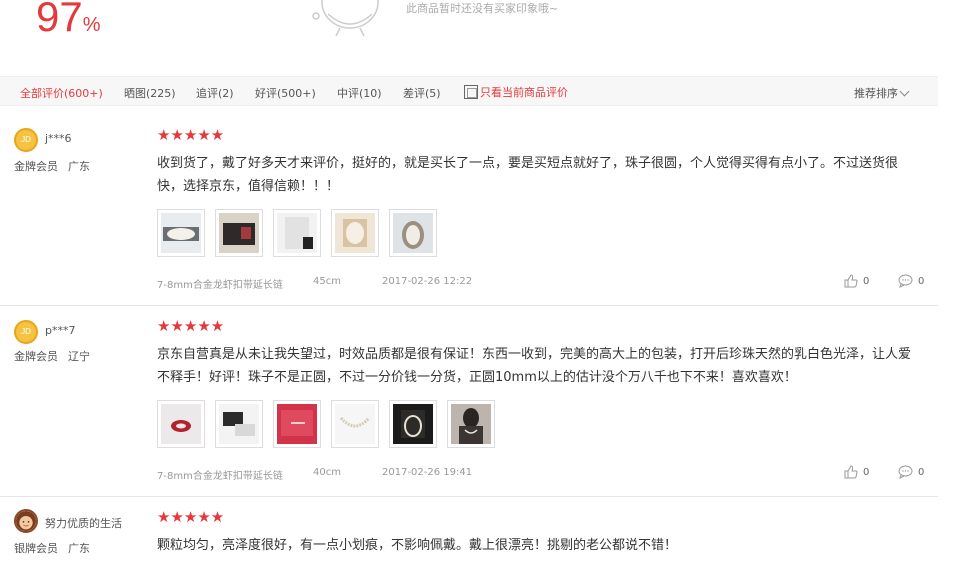  I want to click on level-label: 银牌会员, so click(36, 548).